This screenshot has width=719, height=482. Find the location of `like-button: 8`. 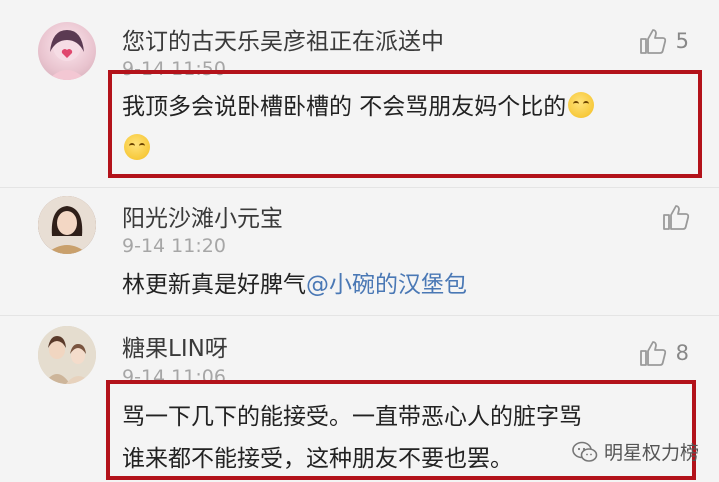

like-button: 8 is located at coordinates (663, 353).